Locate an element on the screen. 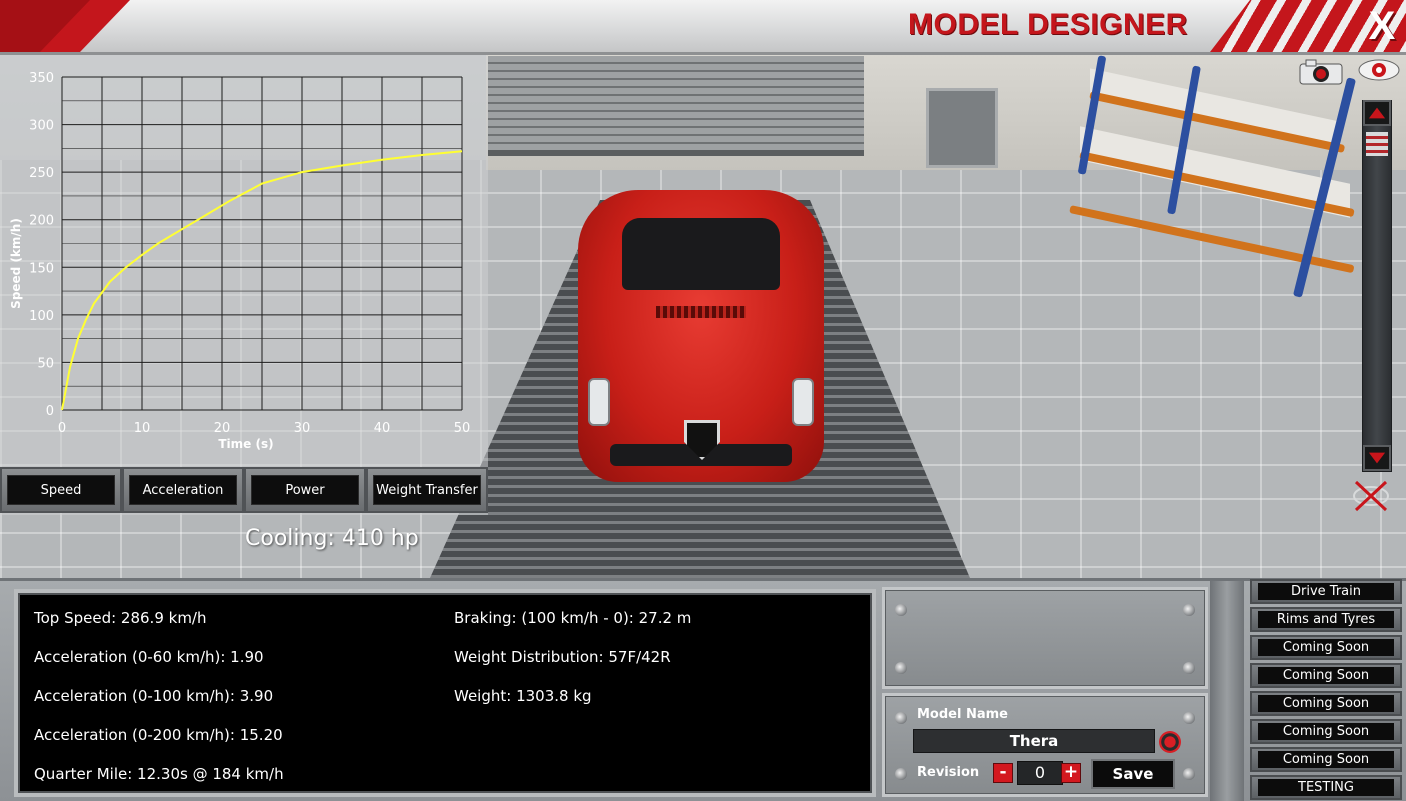 The image size is (1406, 801). tab-acceleration-label: Acceleration is located at coordinates (183, 490).